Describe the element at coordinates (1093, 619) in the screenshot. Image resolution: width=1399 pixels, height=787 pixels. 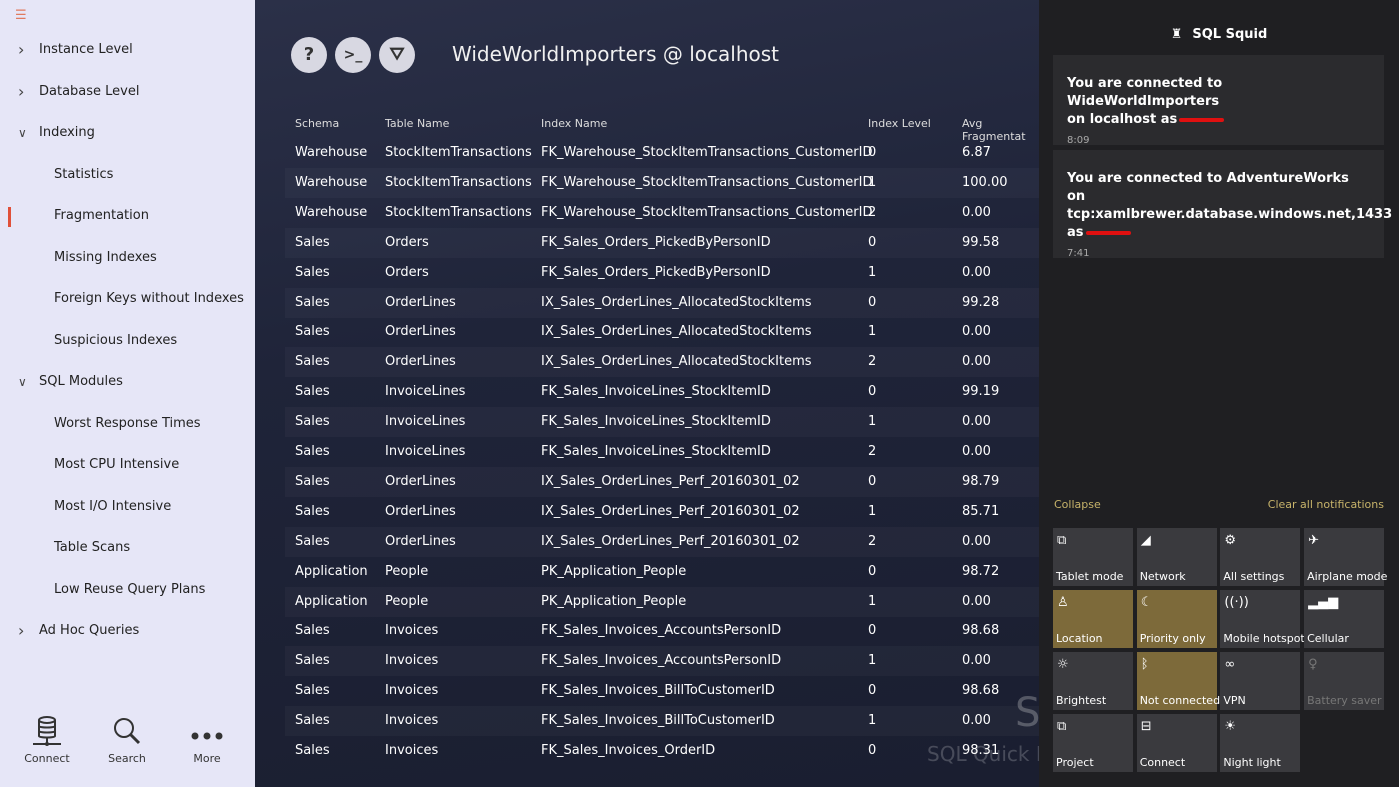
I see `quick-action-location: ♙ Location` at that location.